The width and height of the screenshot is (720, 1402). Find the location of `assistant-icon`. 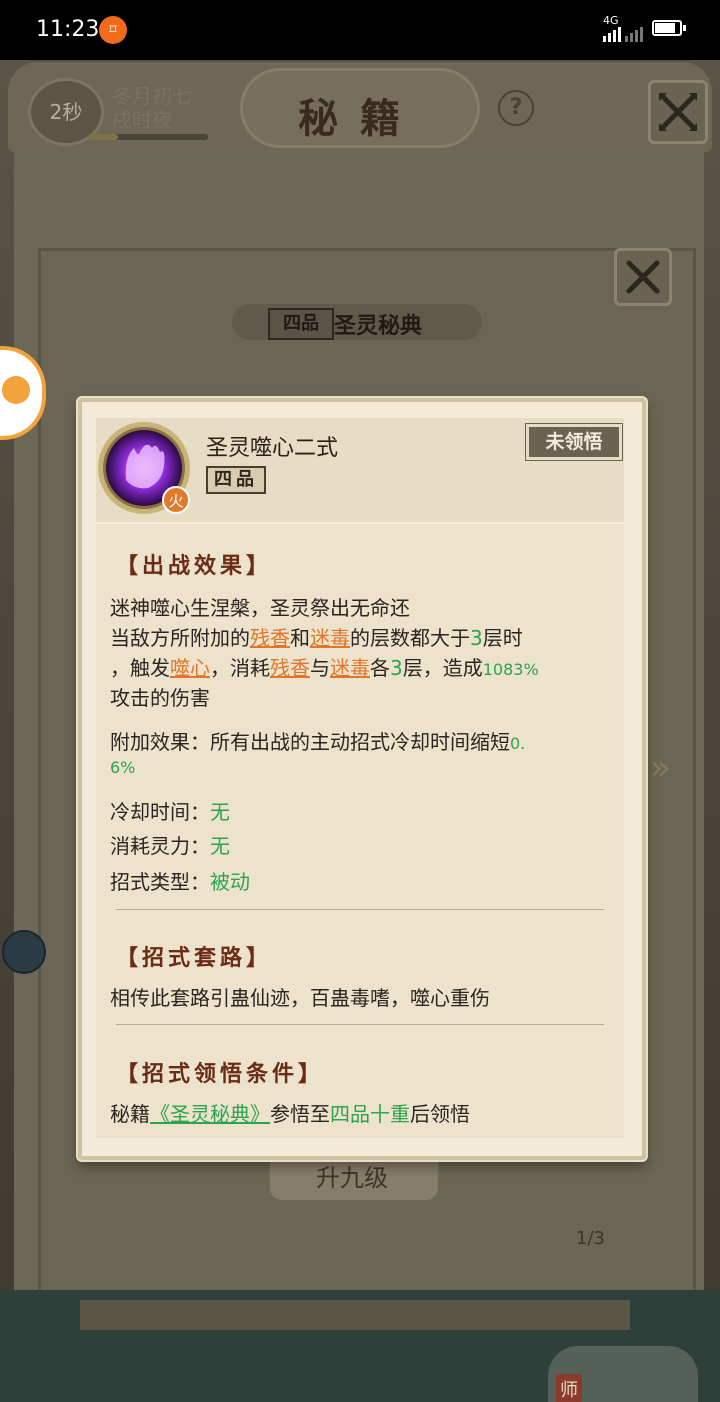

assistant-icon is located at coordinates (16, 390).